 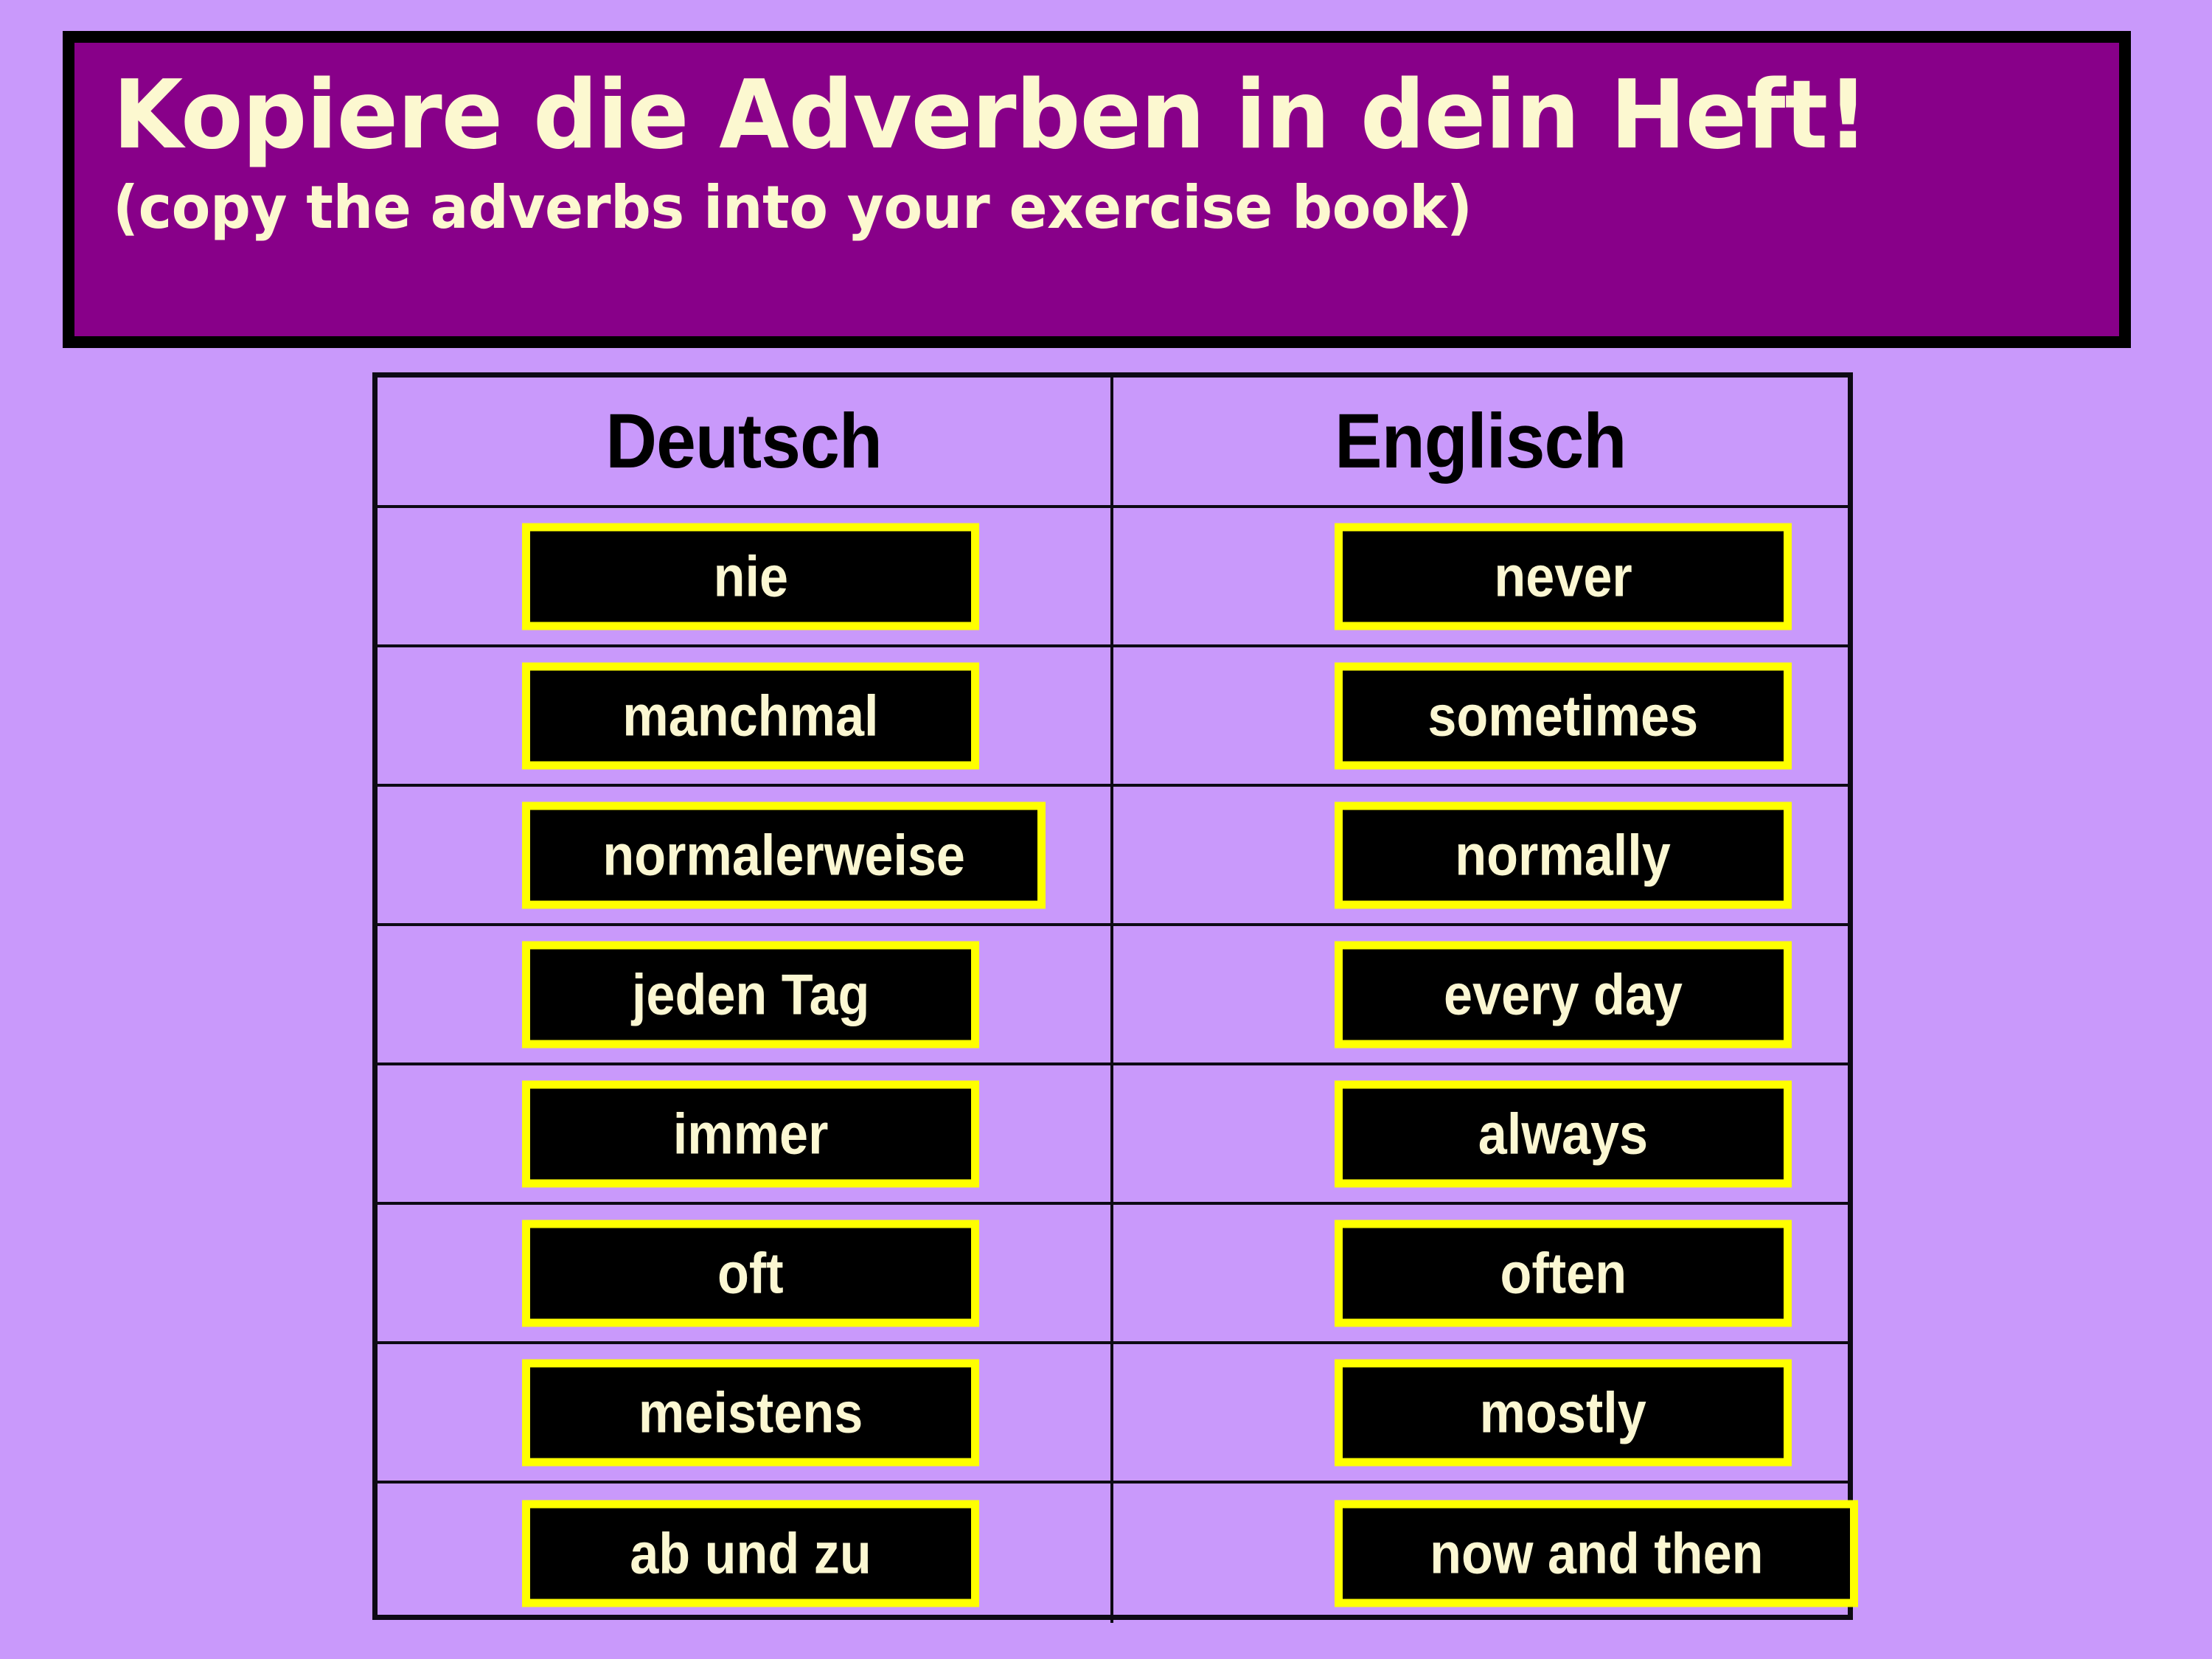 I want to click on table-row: normalerweise normally, so click(x=1113, y=856).